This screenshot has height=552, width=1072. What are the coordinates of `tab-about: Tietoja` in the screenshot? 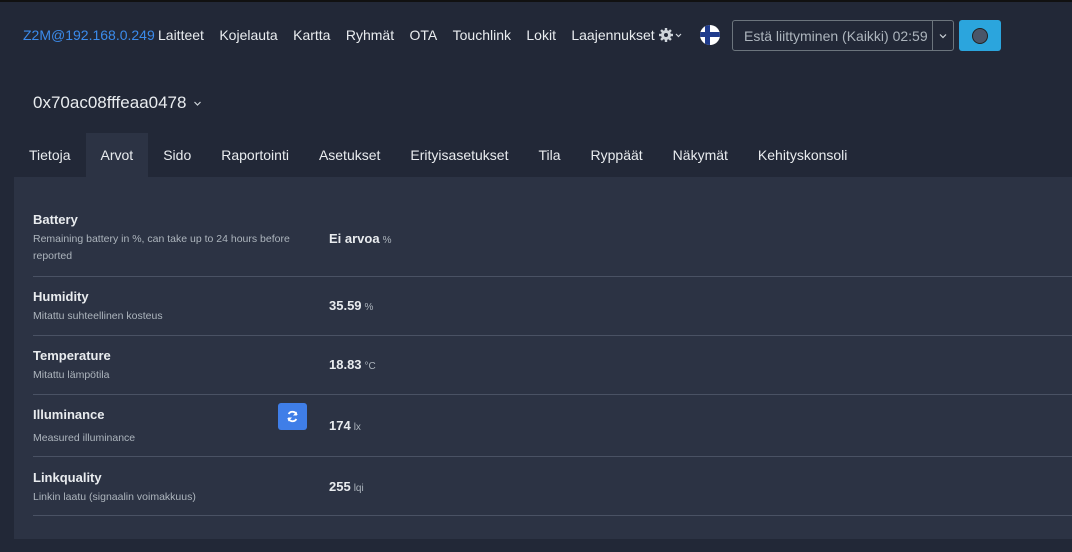 It's located at (50, 155).